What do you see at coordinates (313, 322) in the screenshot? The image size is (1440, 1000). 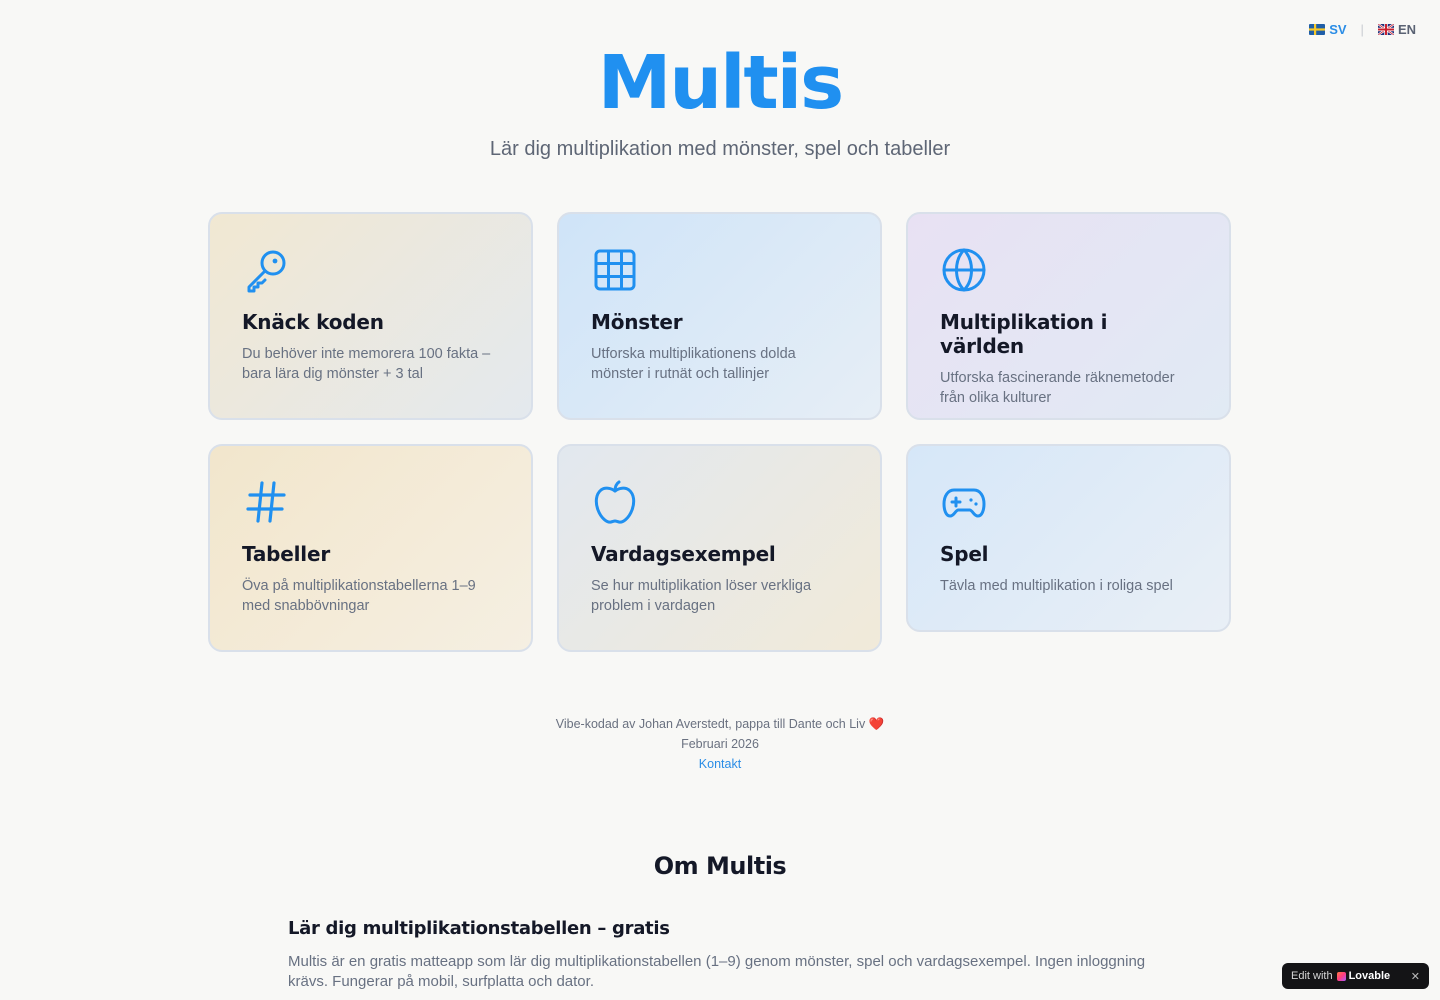 I see `card-title: Knäck koden` at bounding box center [313, 322].